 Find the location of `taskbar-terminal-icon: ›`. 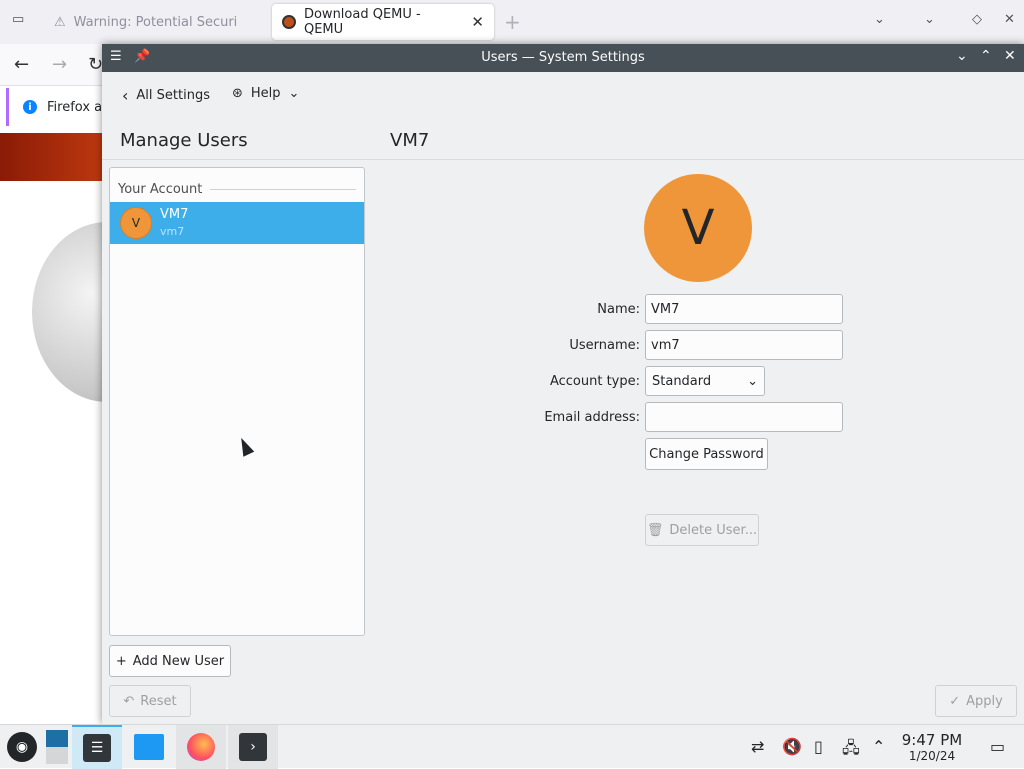

taskbar-terminal-icon: › is located at coordinates (253, 747).